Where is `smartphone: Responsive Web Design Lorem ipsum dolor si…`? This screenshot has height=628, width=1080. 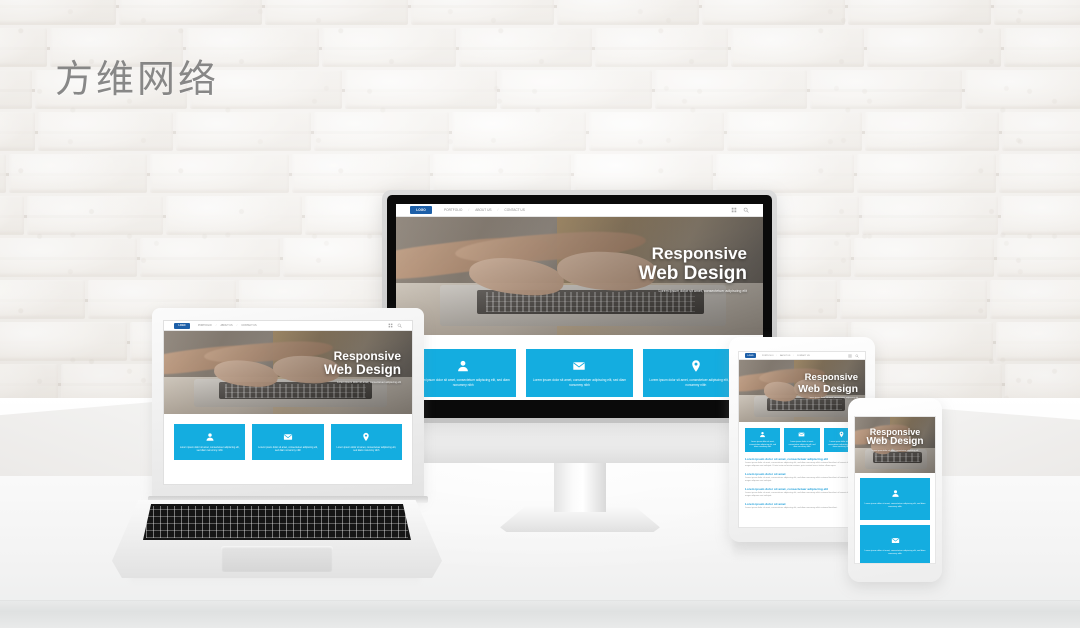 smartphone: Responsive Web Design Lorem ipsum dolor si… is located at coordinates (895, 490).